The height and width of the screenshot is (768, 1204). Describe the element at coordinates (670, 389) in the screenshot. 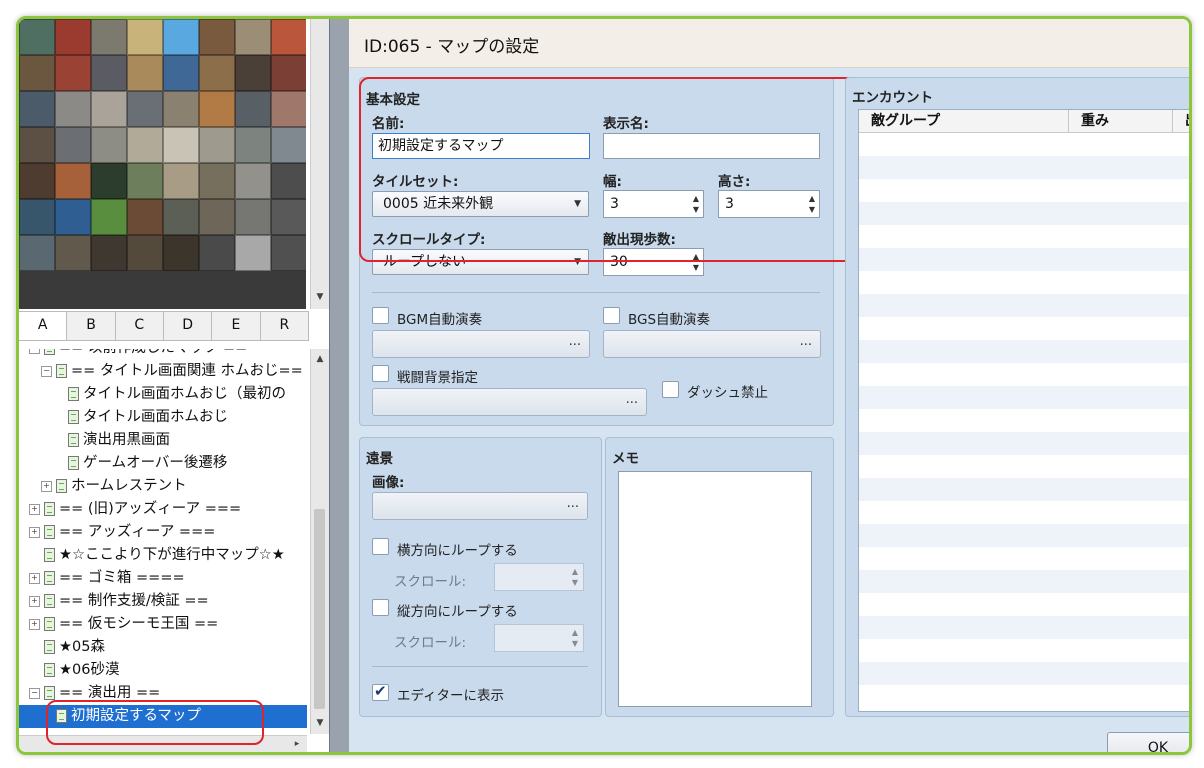

I see `dash-disable-checkbox` at that location.